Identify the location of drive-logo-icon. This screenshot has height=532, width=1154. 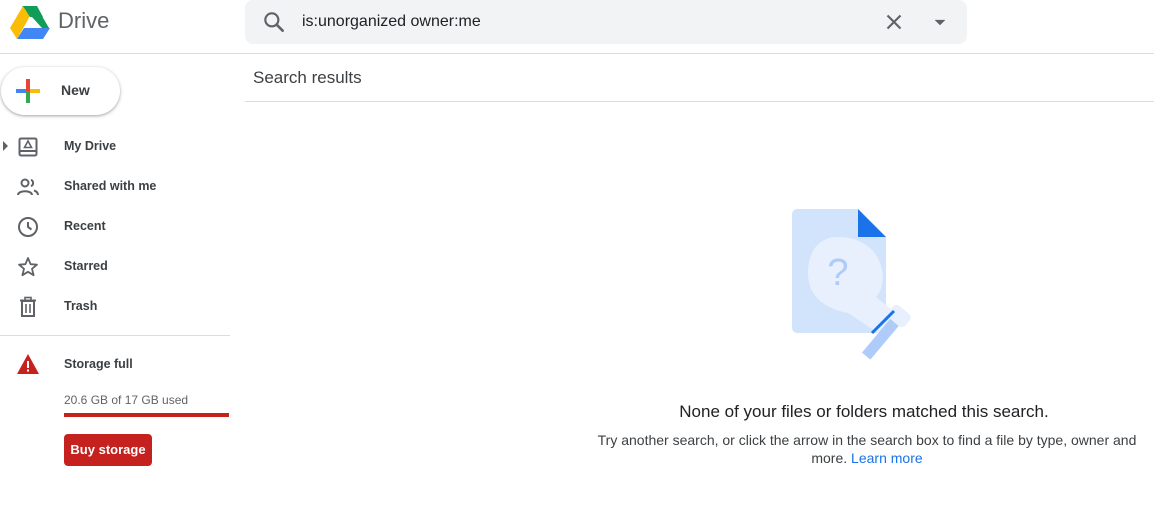
(30, 22).